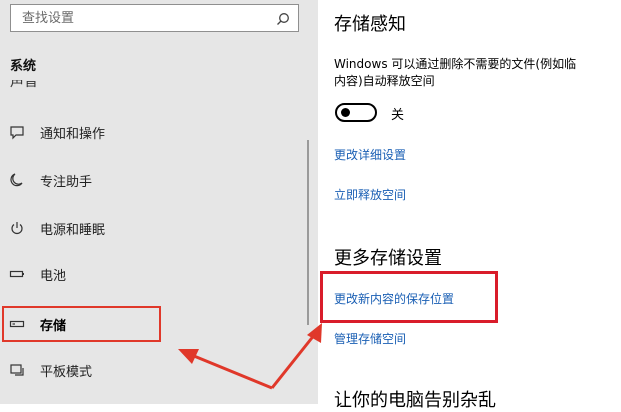 Image resolution: width=621 pixels, height=412 pixels. Describe the element at coordinates (17, 228) in the screenshot. I see `power-icon` at that location.